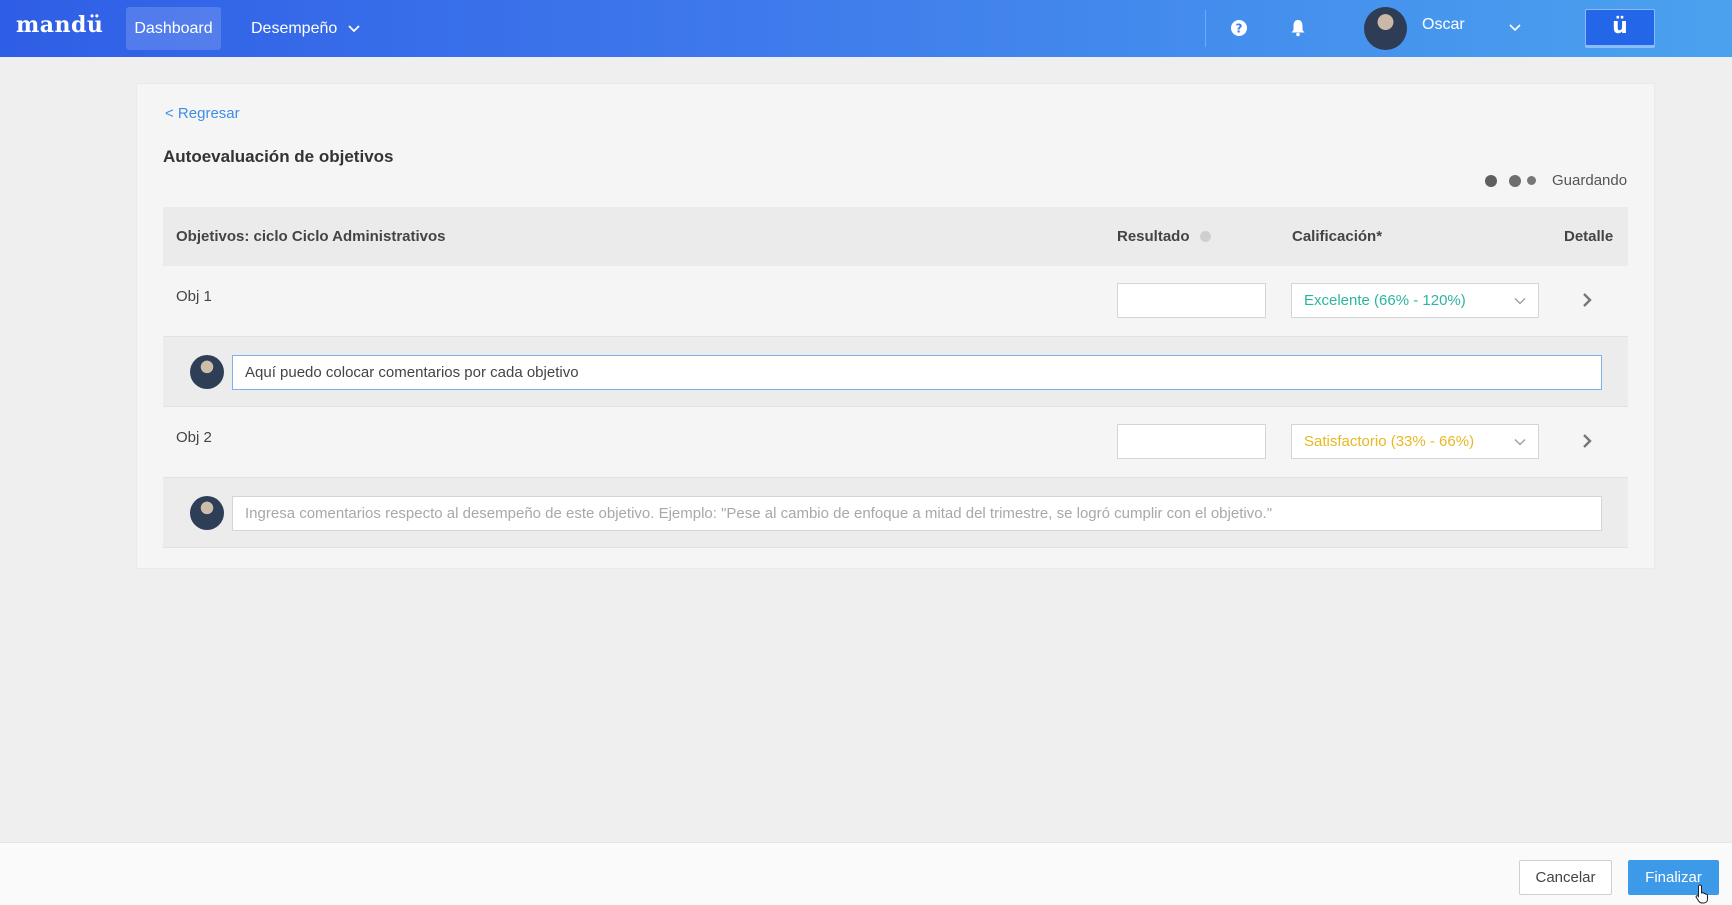 The image size is (1732, 905). What do you see at coordinates (866, 28) in the screenshot?
I see `top-navbar: mandü Dashboard Desempeño ? Oscar ü` at bounding box center [866, 28].